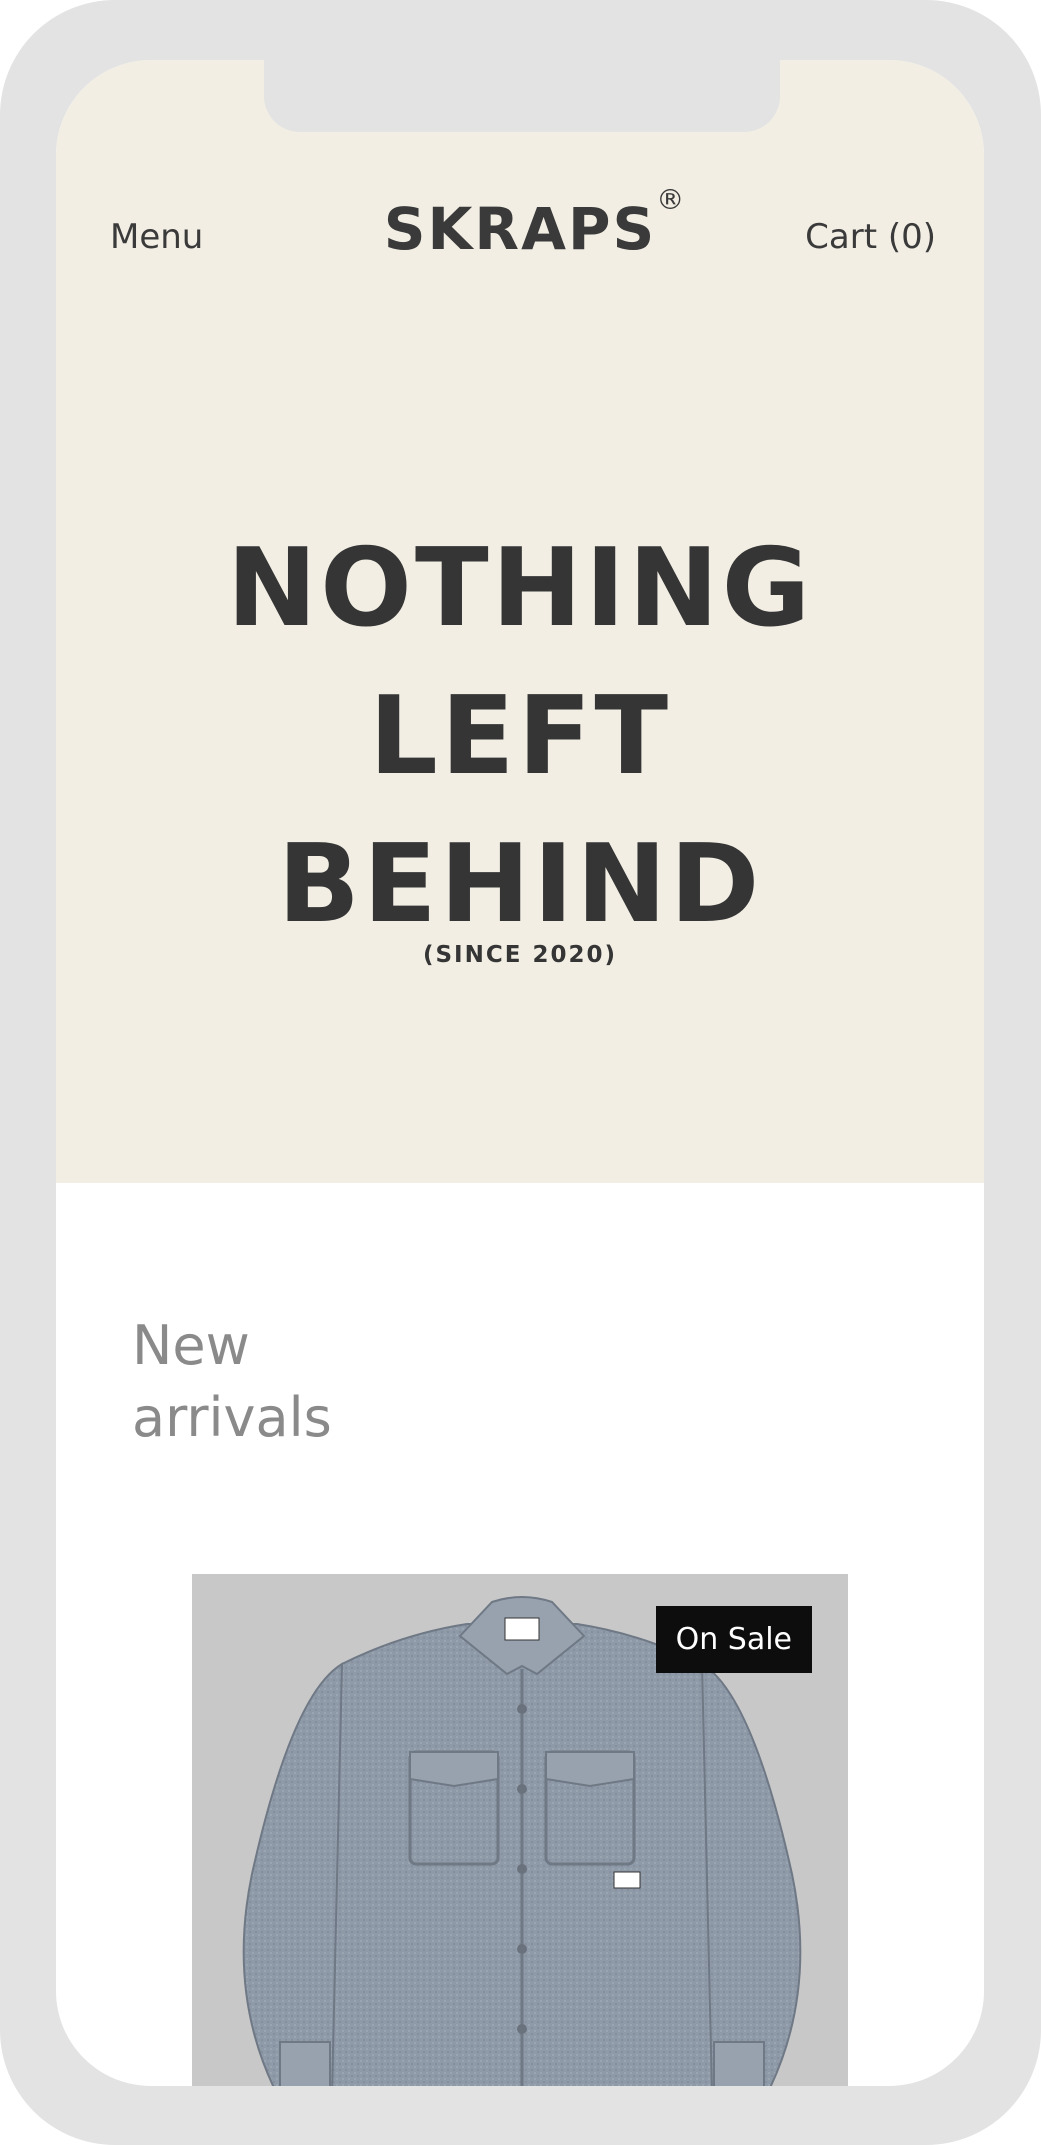  Describe the element at coordinates (522, 96) in the screenshot. I see `phone-notch` at that location.